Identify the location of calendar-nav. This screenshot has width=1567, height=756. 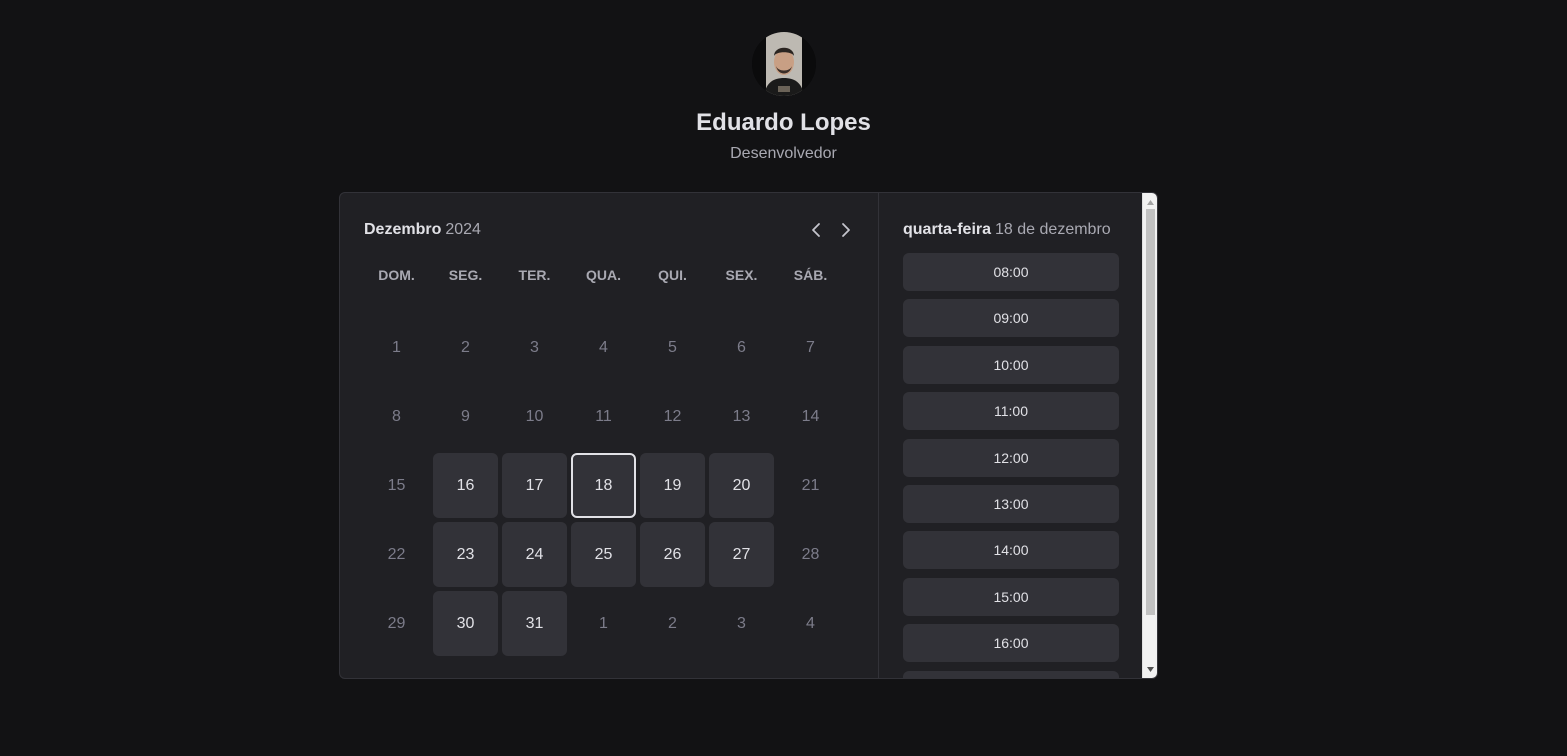
(831, 230).